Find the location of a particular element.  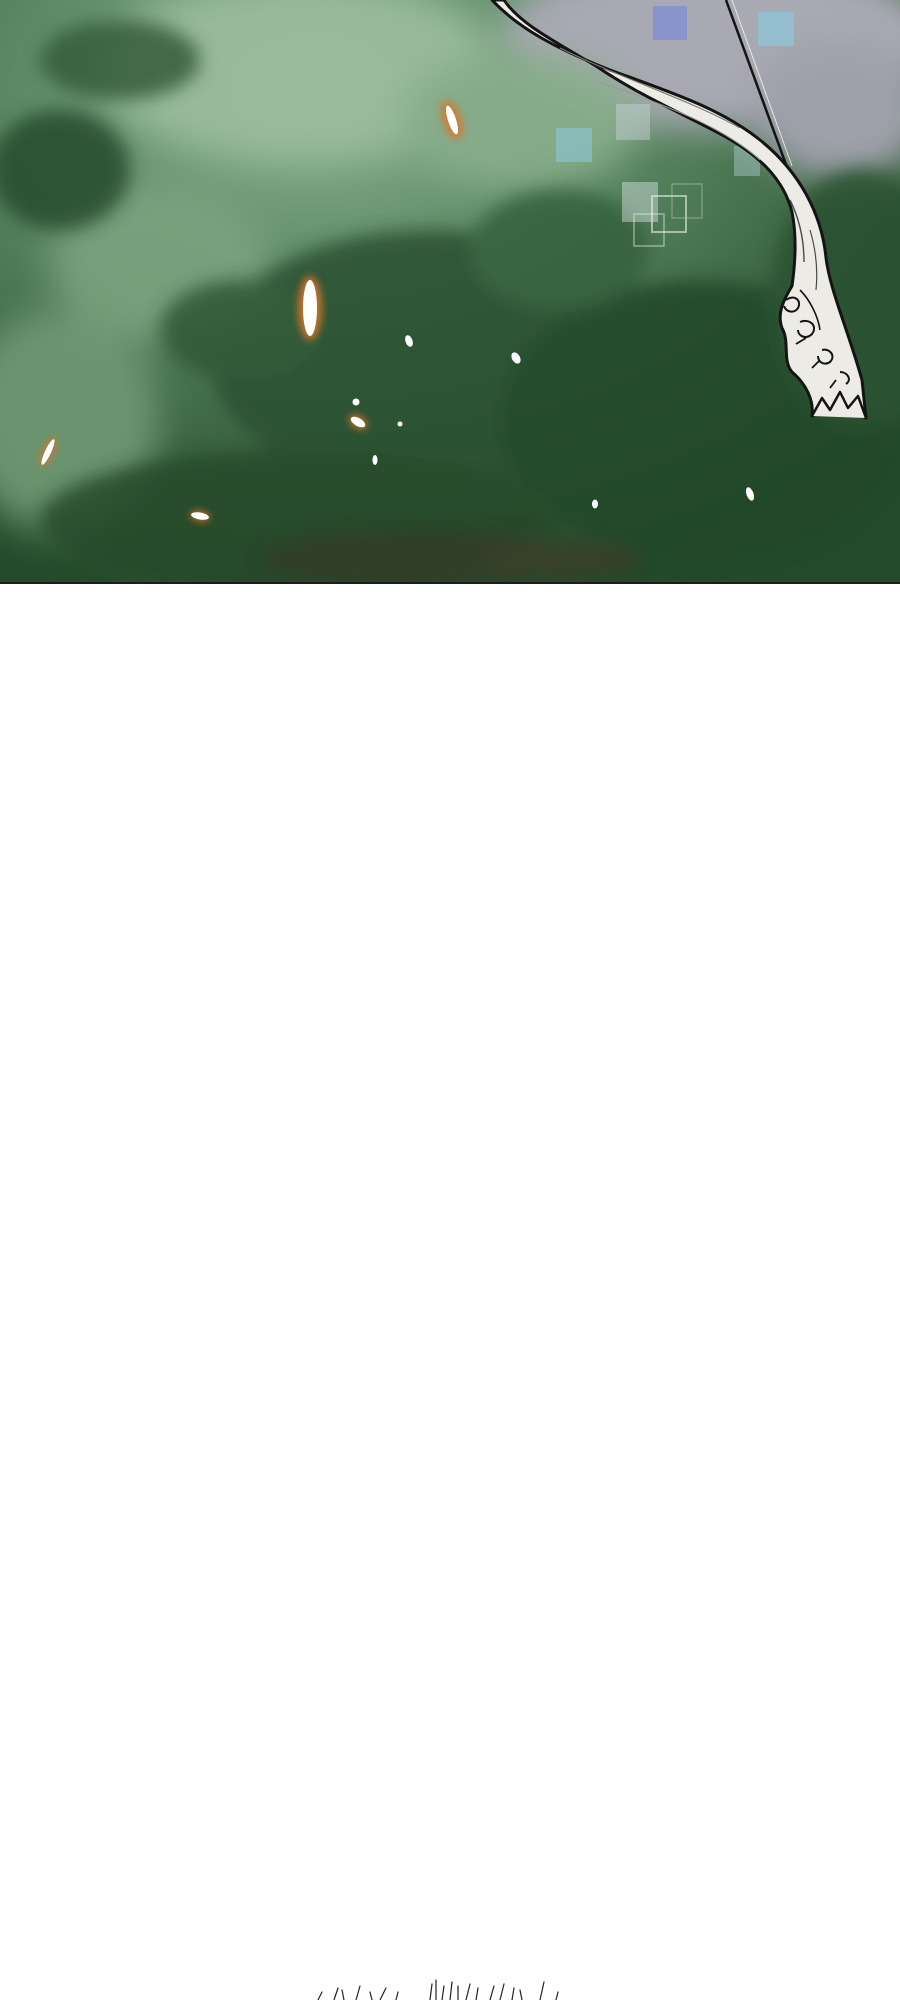

comic-panel-grass-edge is located at coordinates (450, 1985).